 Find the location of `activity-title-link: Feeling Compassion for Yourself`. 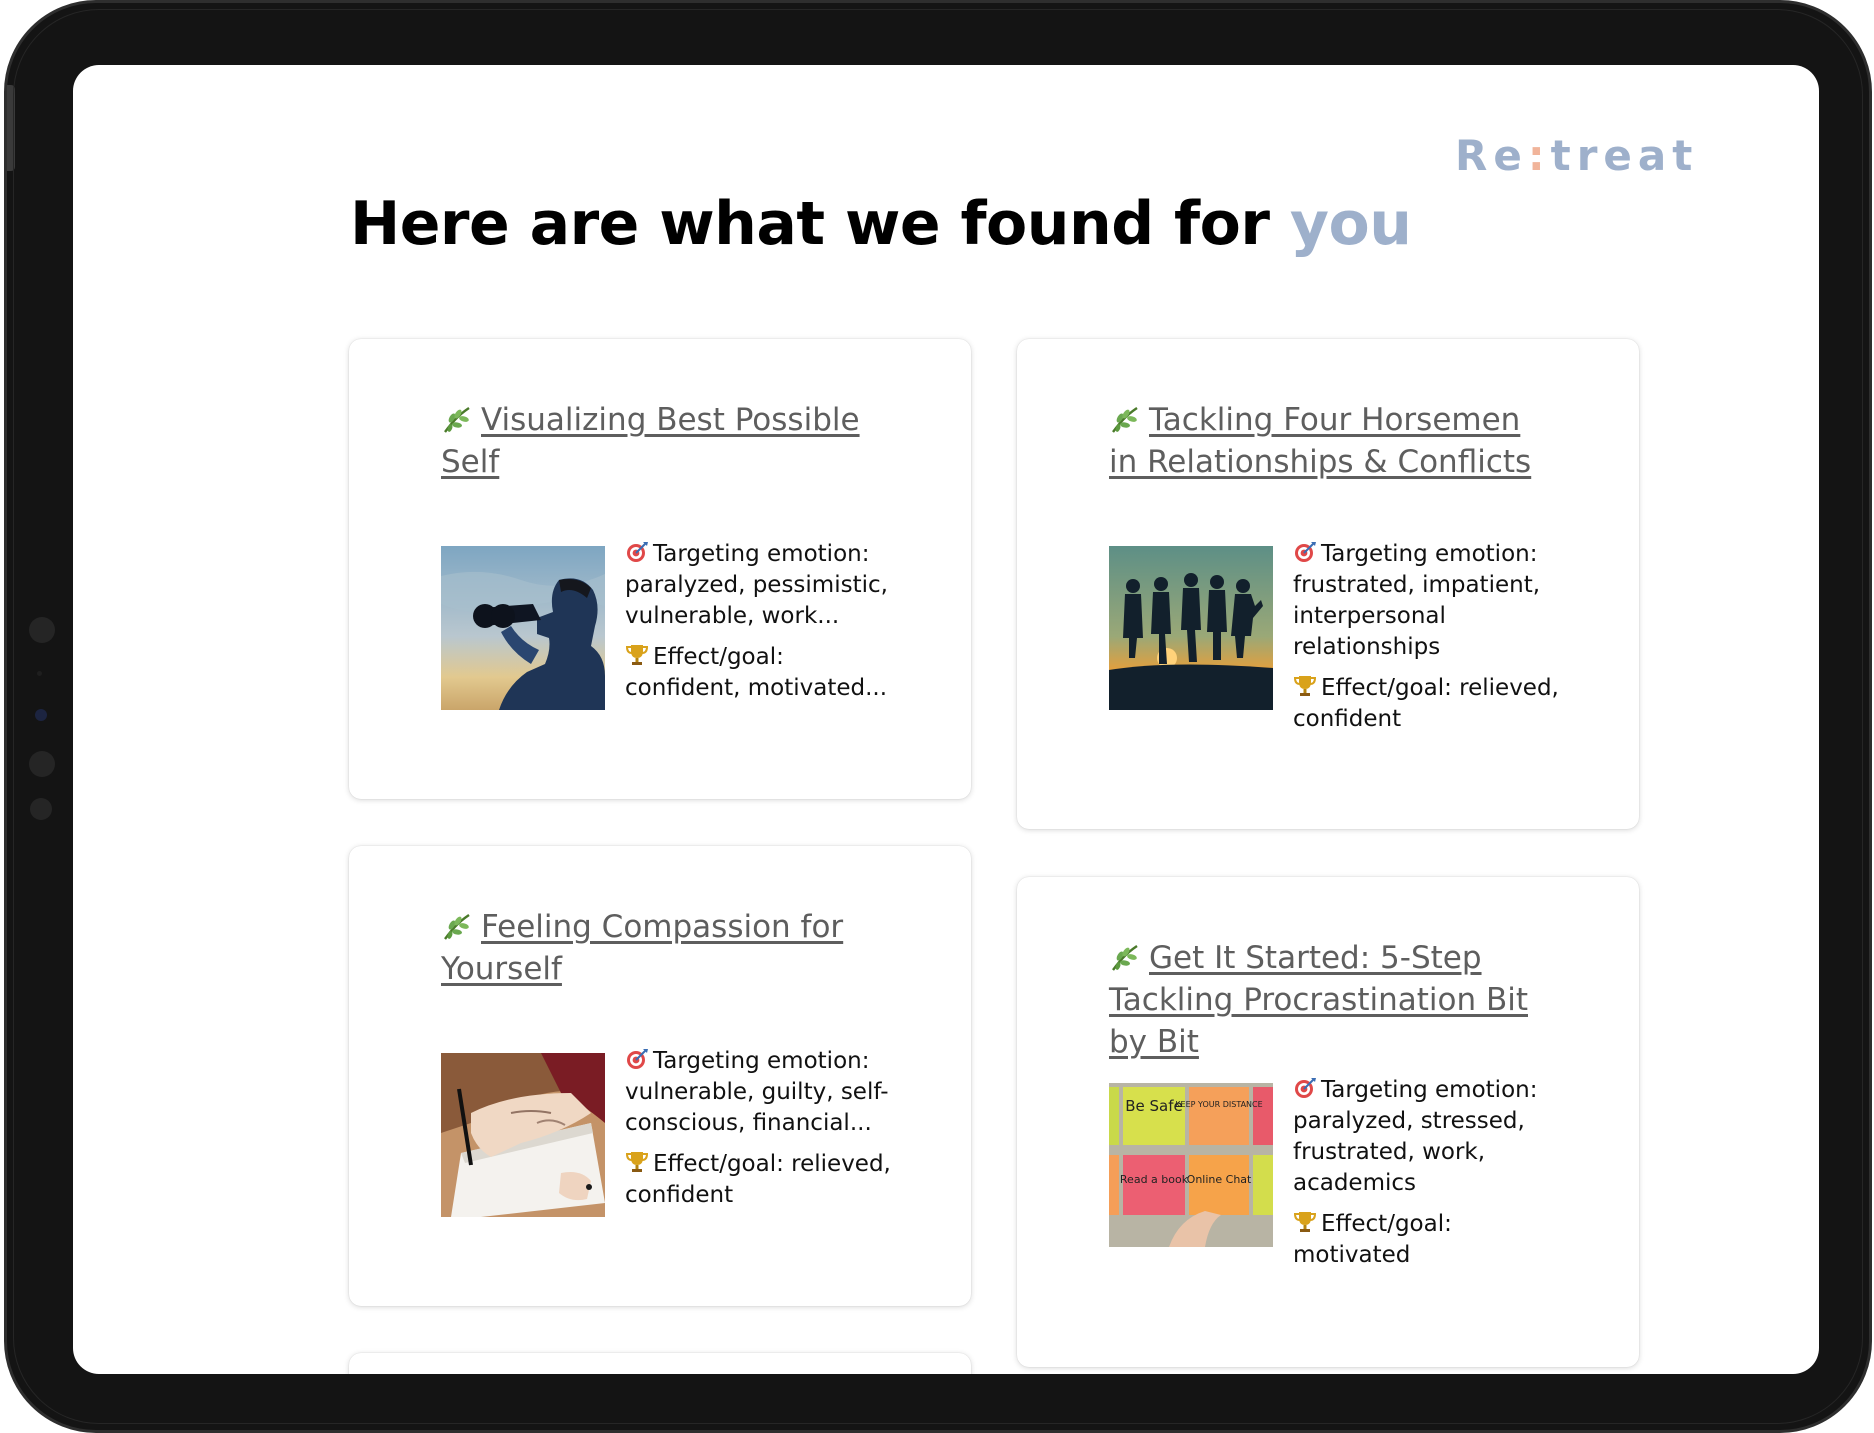

activity-title-link: Feeling Compassion for Yourself is located at coordinates (656, 948).